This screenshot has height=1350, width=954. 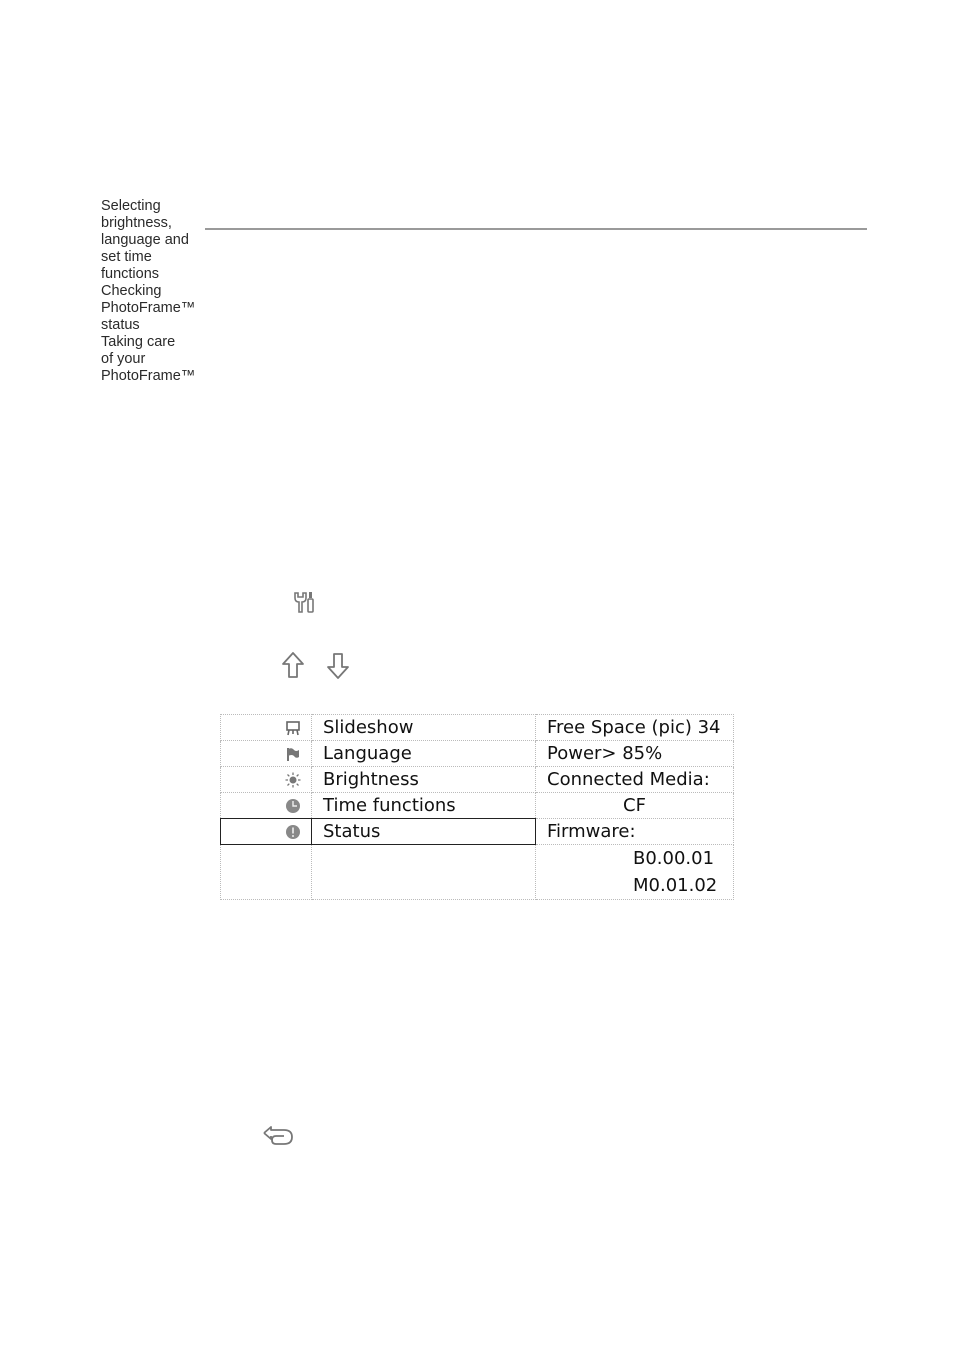 I want to click on menu-label: Status, so click(x=423, y=831).